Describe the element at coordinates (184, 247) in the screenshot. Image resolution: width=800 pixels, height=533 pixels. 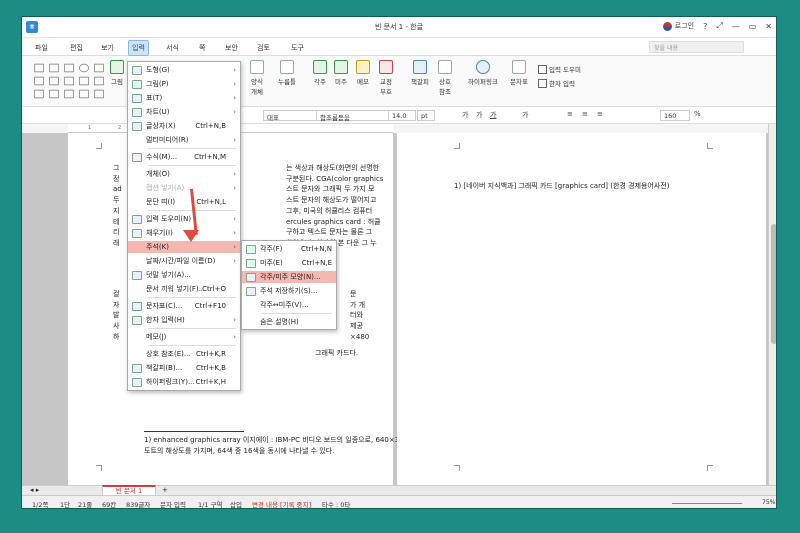
I see `menu-item-notes: 주석(K) ›` at that location.